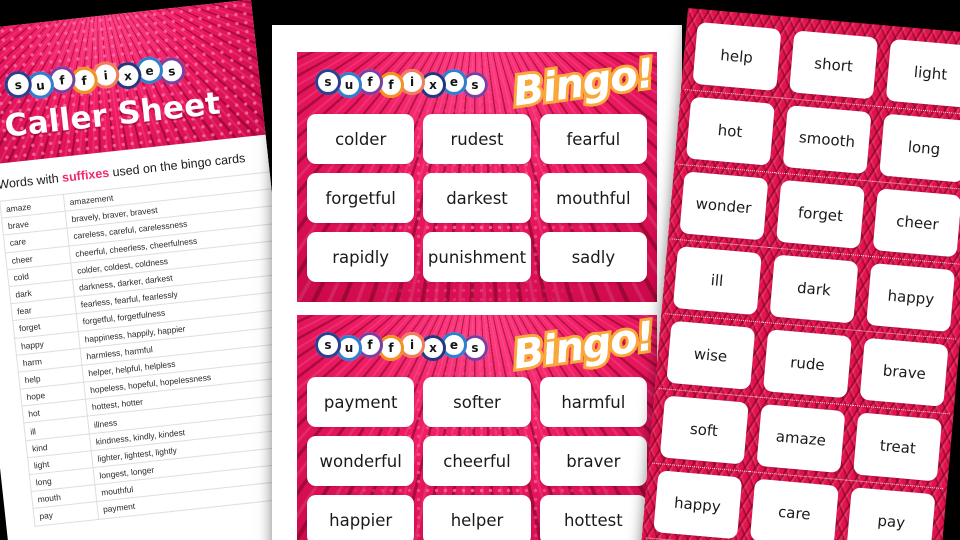  I want to click on word-card-slot: short, so click(833, 64).